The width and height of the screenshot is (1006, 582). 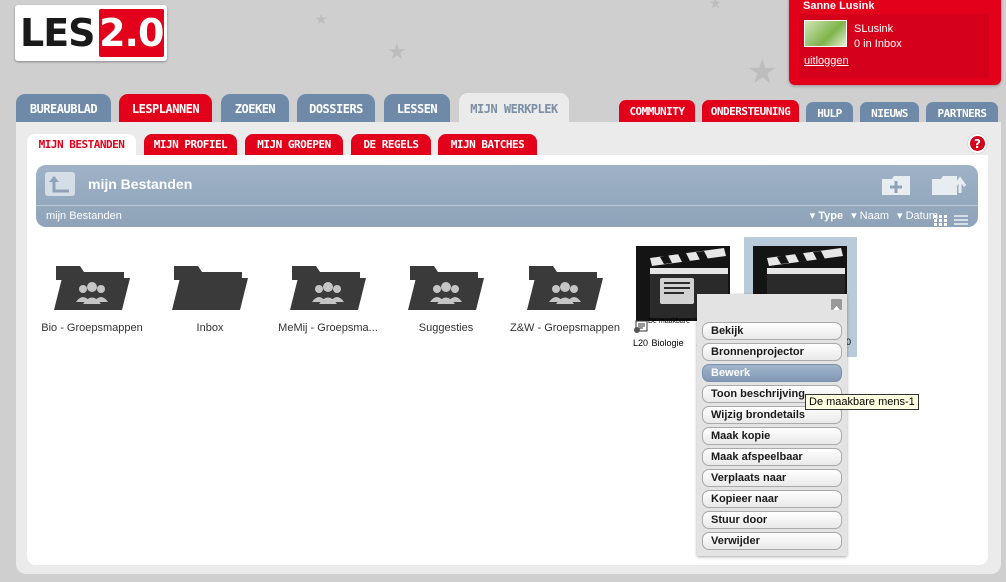 I want to click on user-login: SLusink, so click(x=873, y=29).